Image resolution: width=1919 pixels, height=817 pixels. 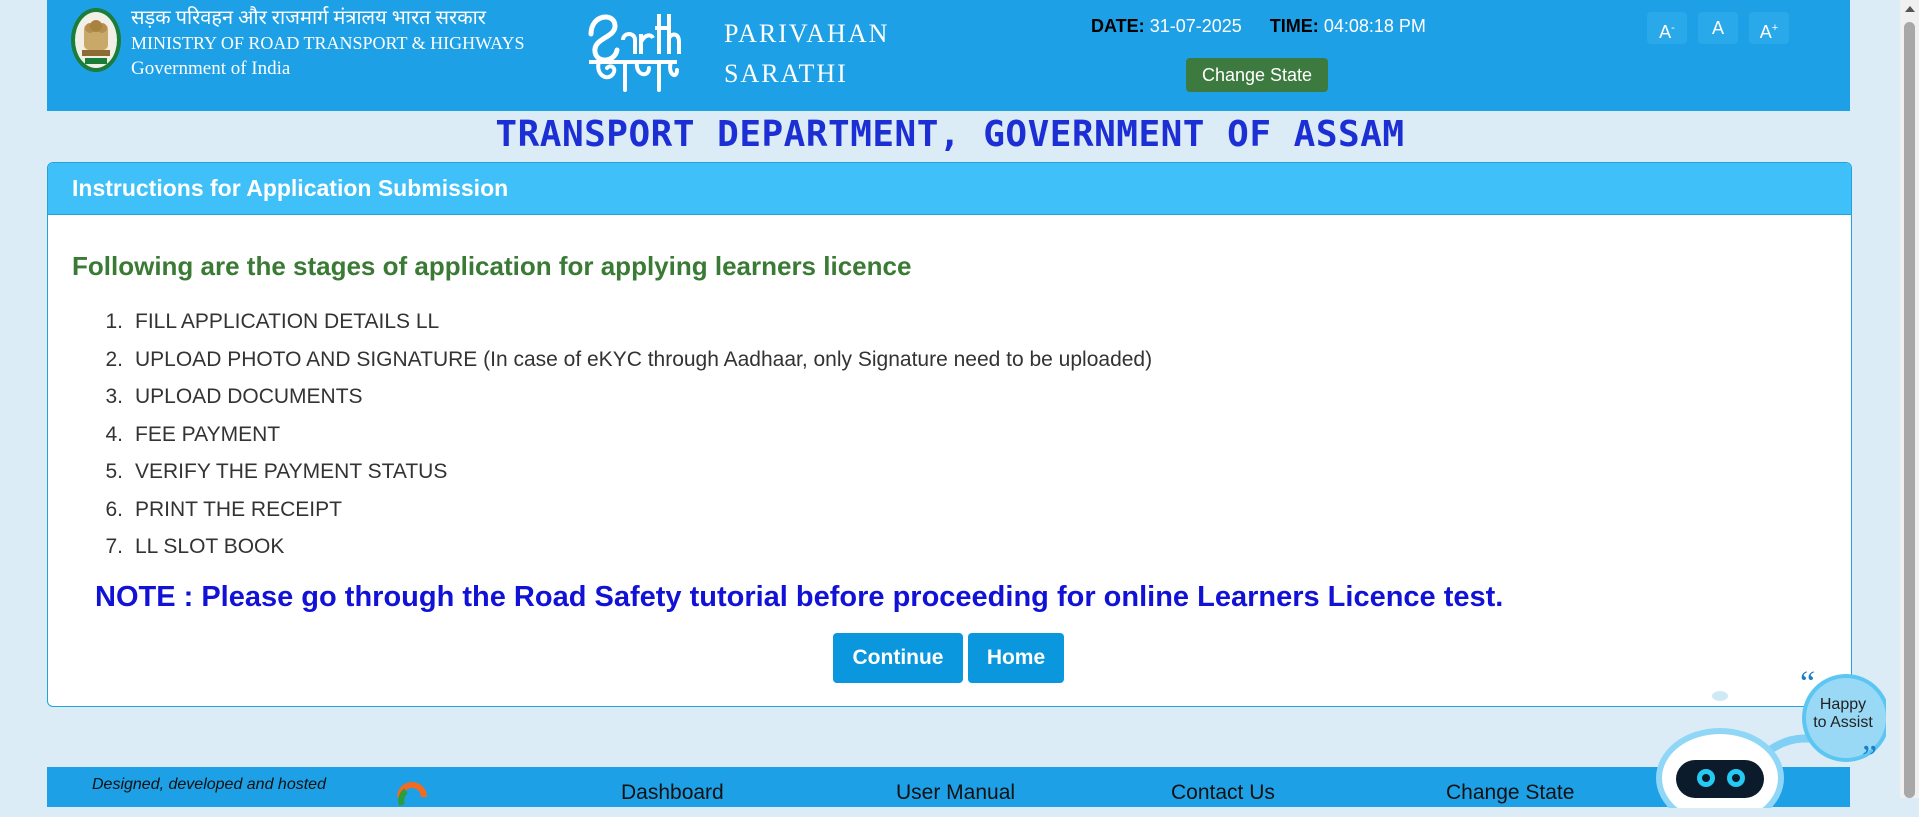 What do you see at coordinates (1843, 722) in the screenshot?
I see `chatbot-line-2: to Assist` at bounding box center [1843, 722].